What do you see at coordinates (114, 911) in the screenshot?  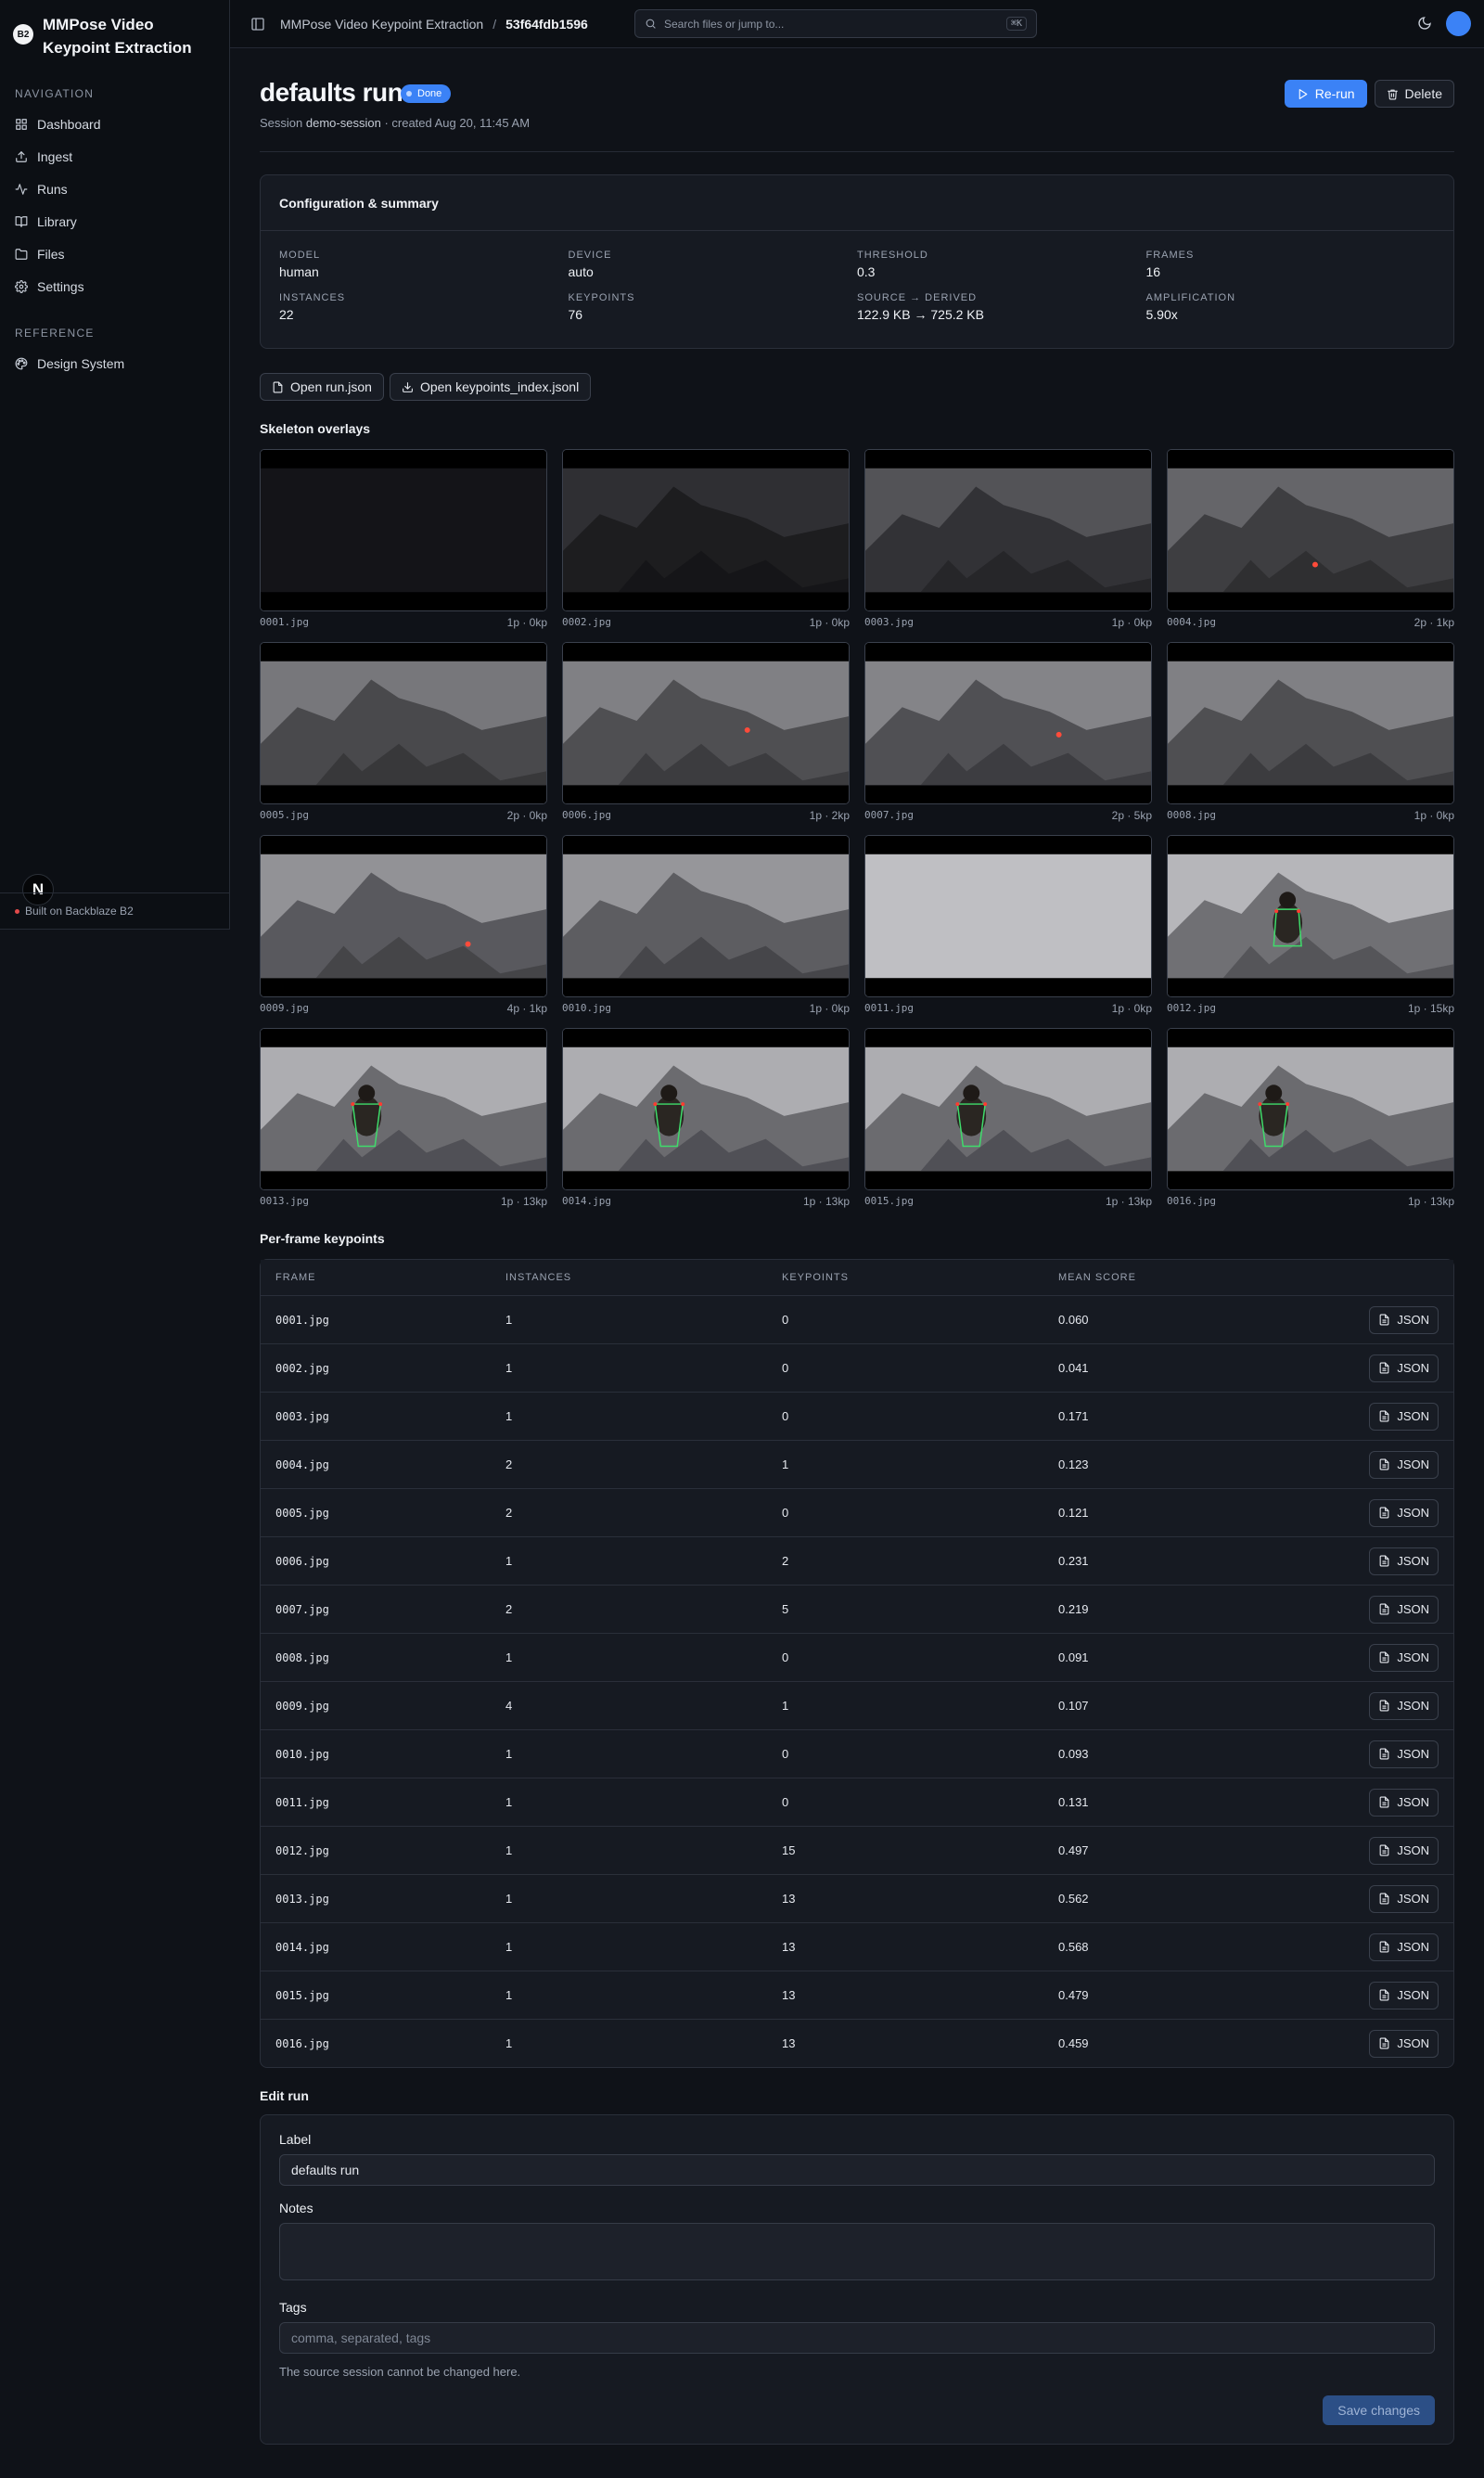 I see `sidebar-footer: Built on Backblaze B2` at bounding box center [114, 911].